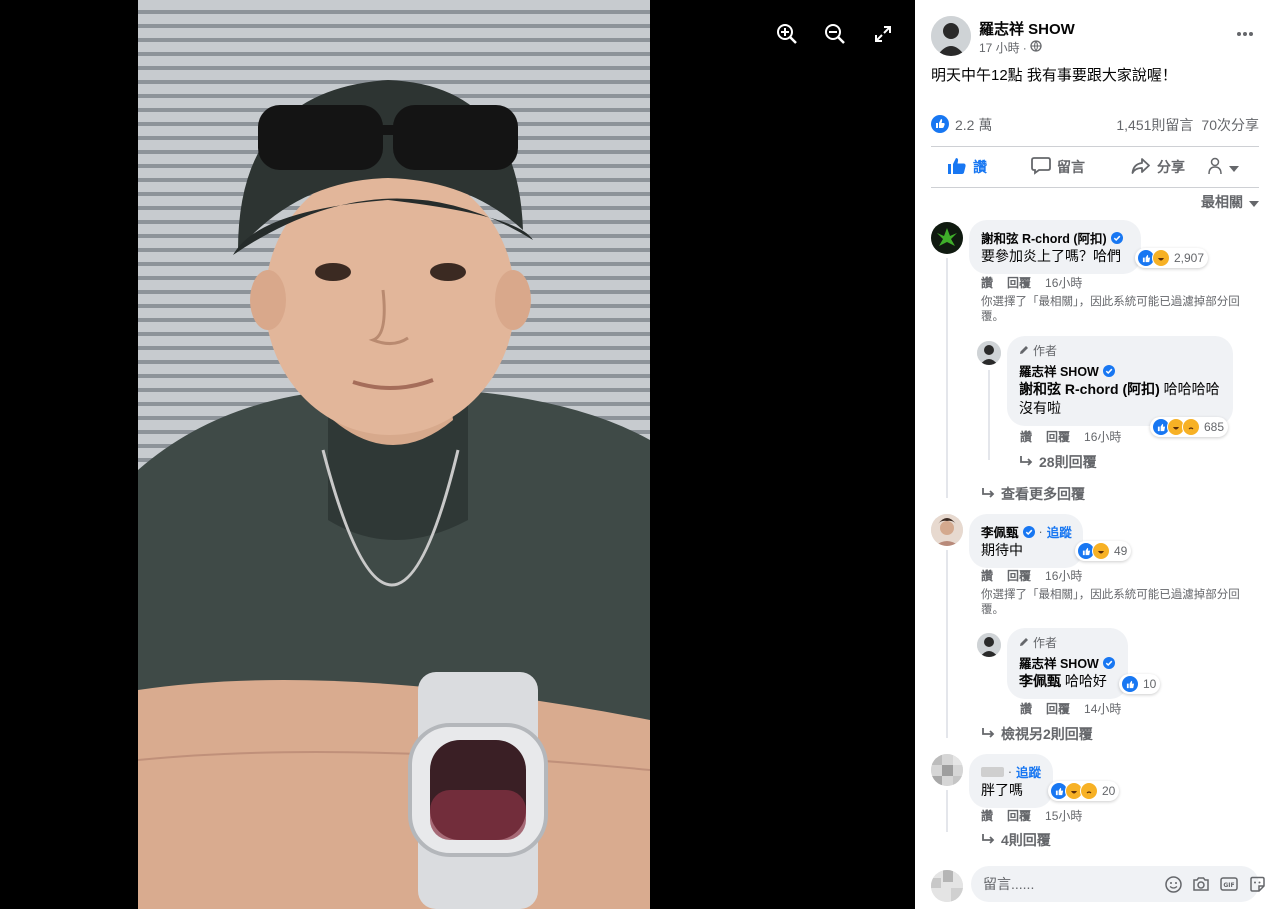  What do you see at coordinates (1189, 258) in the screenshot?
I see `reaction-total: 2,907` at bounding box center [1189, 258].